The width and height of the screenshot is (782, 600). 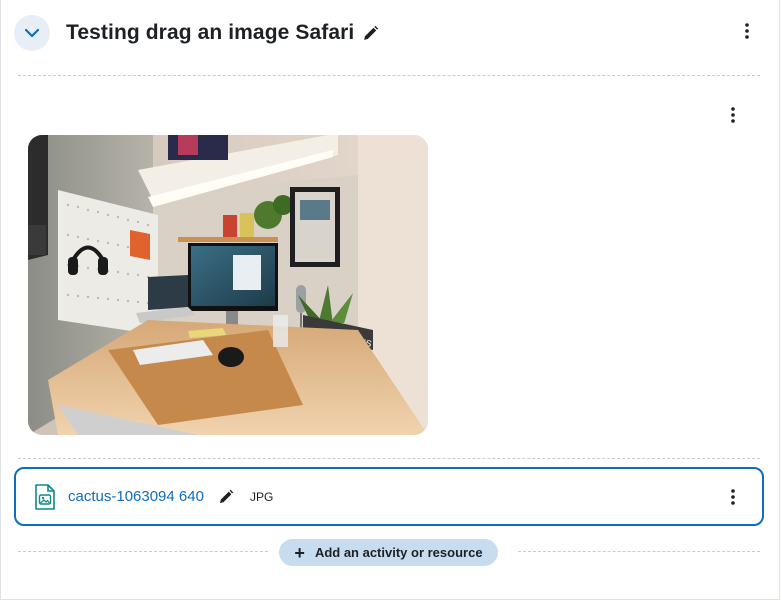 What do you see at coordinates (261, 496) in the screenshot?
I see `file-type-badge: JPG` at bounding box center [261, 496].